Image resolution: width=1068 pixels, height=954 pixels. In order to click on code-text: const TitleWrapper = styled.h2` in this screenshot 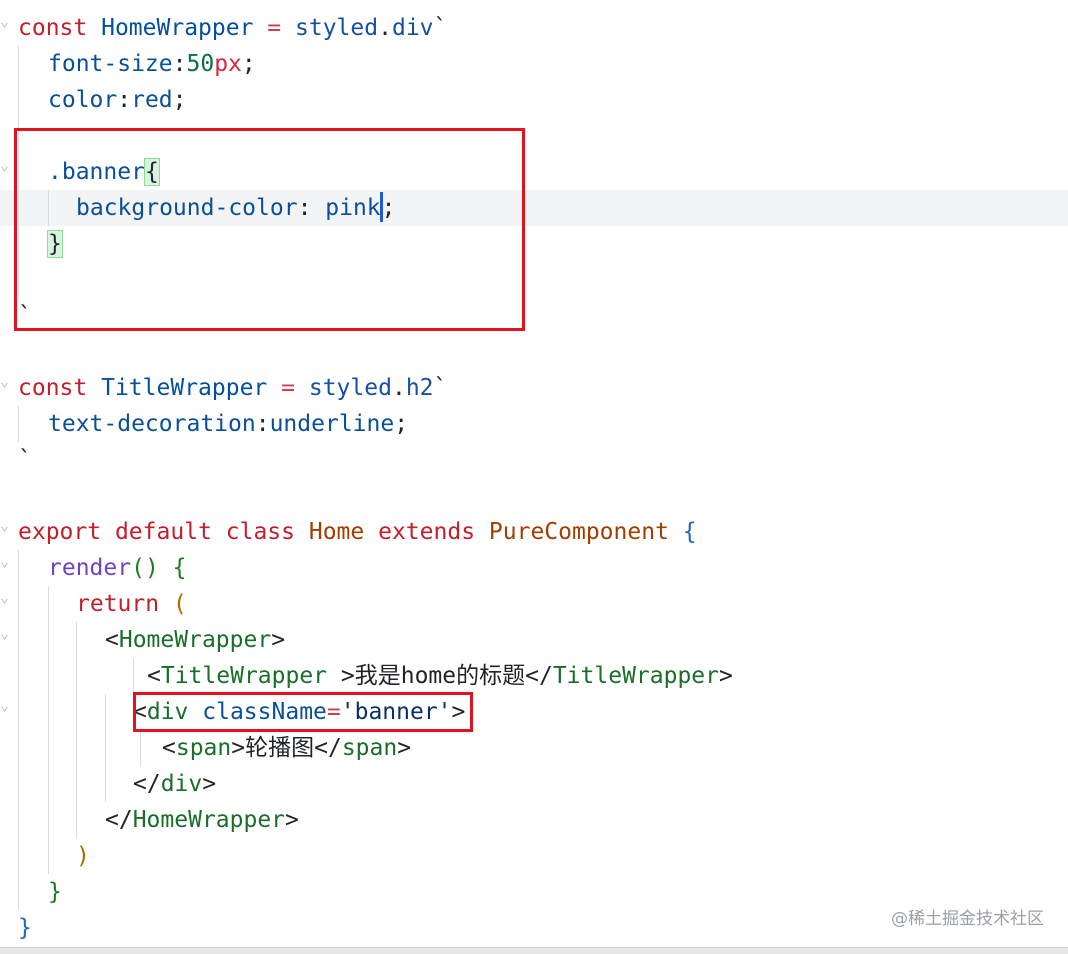, I will do `click(232, 388)`.